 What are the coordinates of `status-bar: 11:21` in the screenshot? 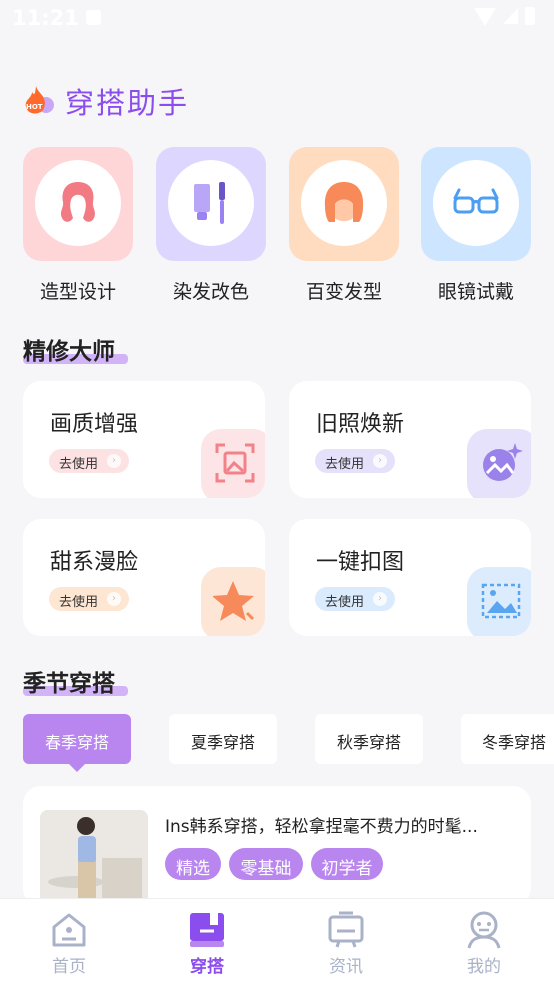 It's located at (277, 18).